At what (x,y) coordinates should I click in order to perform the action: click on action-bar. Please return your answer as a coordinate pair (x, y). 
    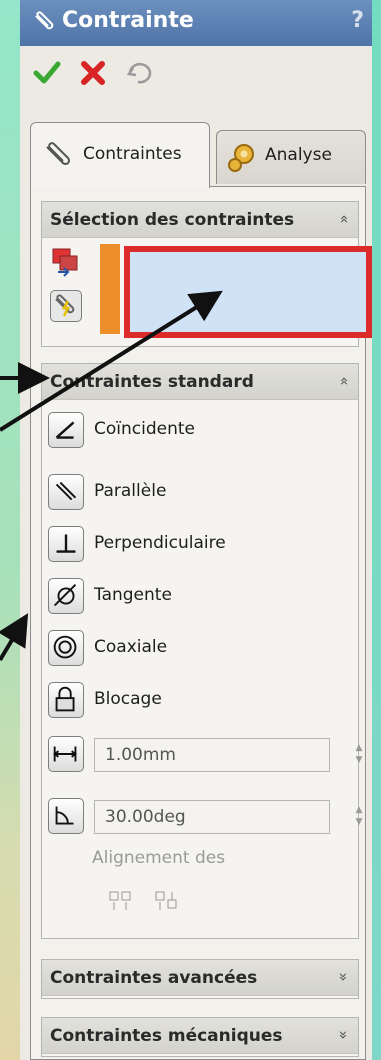
    Looking at the image, I should click on (196, 74).